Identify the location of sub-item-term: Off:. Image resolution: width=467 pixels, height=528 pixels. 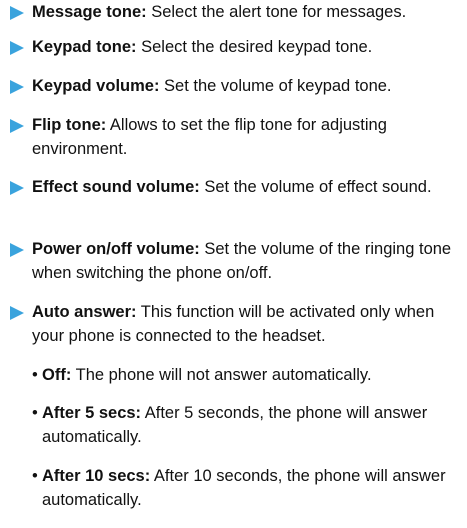
(57, 375).